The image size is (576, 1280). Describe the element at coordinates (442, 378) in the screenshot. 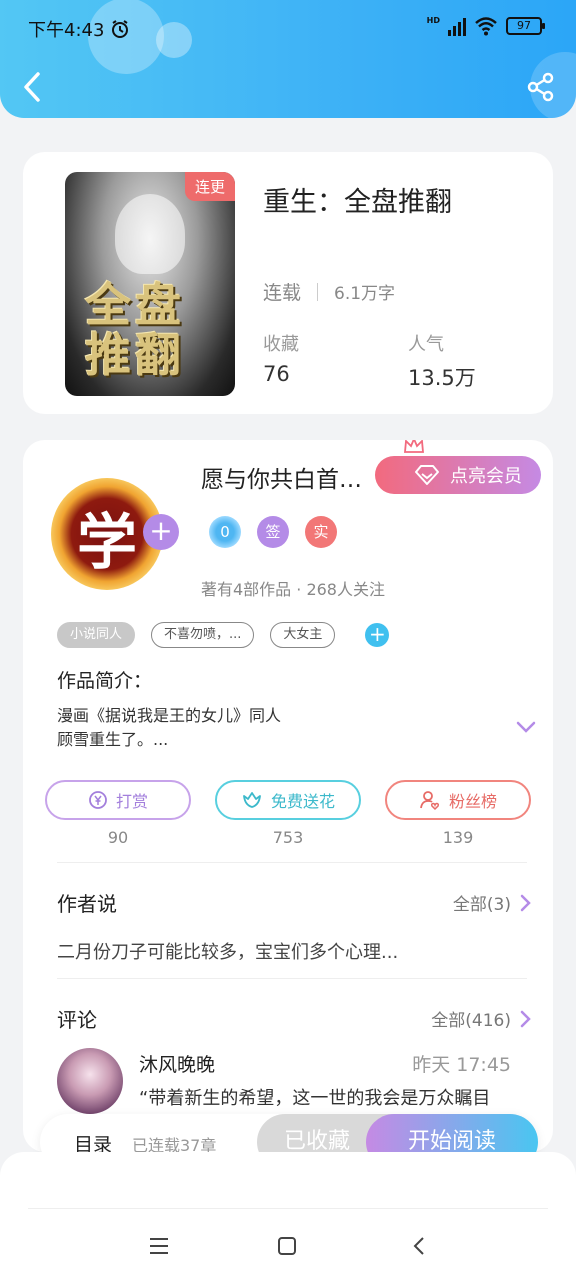

I see `popularity-value: 13.5万` at that location.